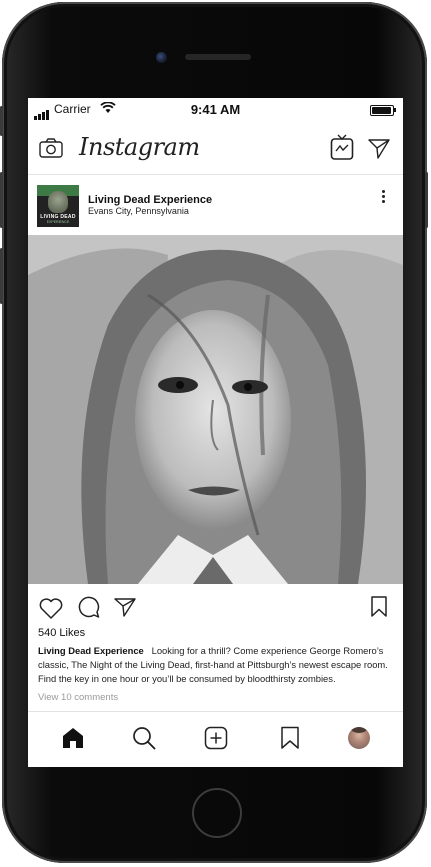 The height and width of the screenshot is (867, 431). I want to click on volume-down-button, so click(1, 276).